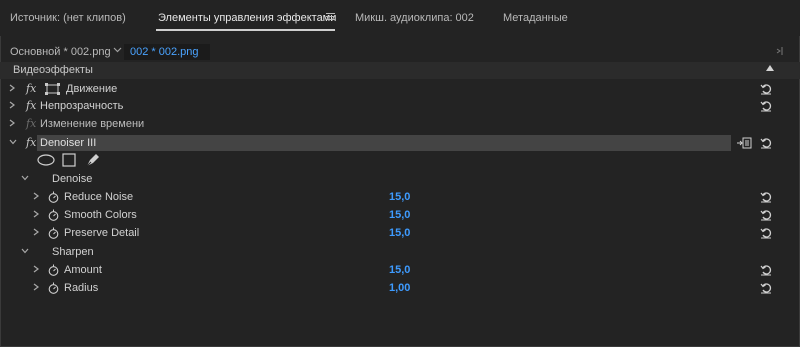 The image size is (800, 347). I want to click on panel-menu-icon, so click(330, 17).